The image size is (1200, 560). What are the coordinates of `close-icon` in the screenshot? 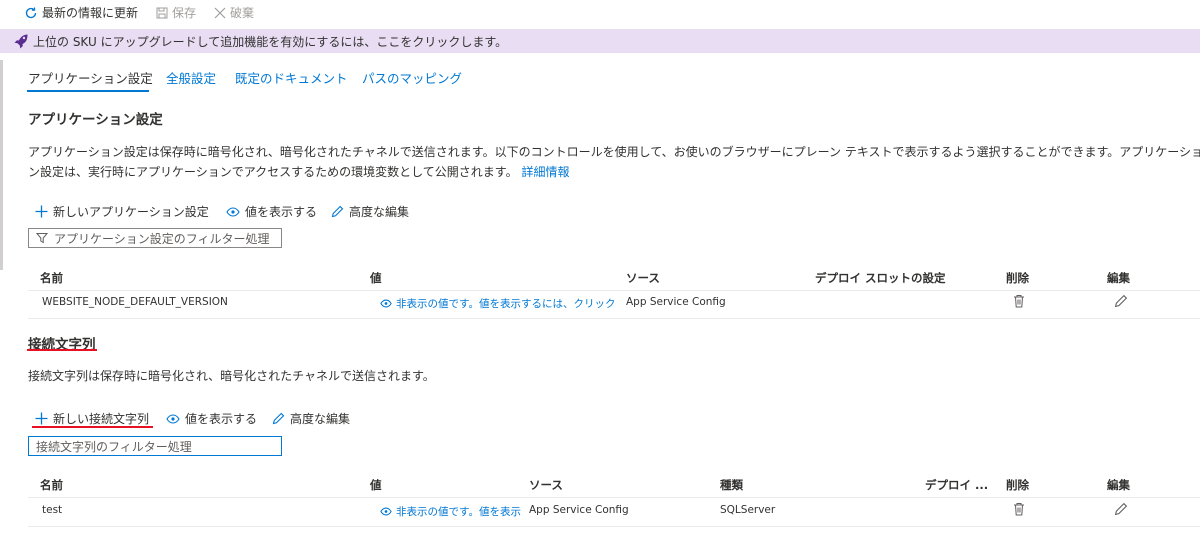 It's located at (220, 12).